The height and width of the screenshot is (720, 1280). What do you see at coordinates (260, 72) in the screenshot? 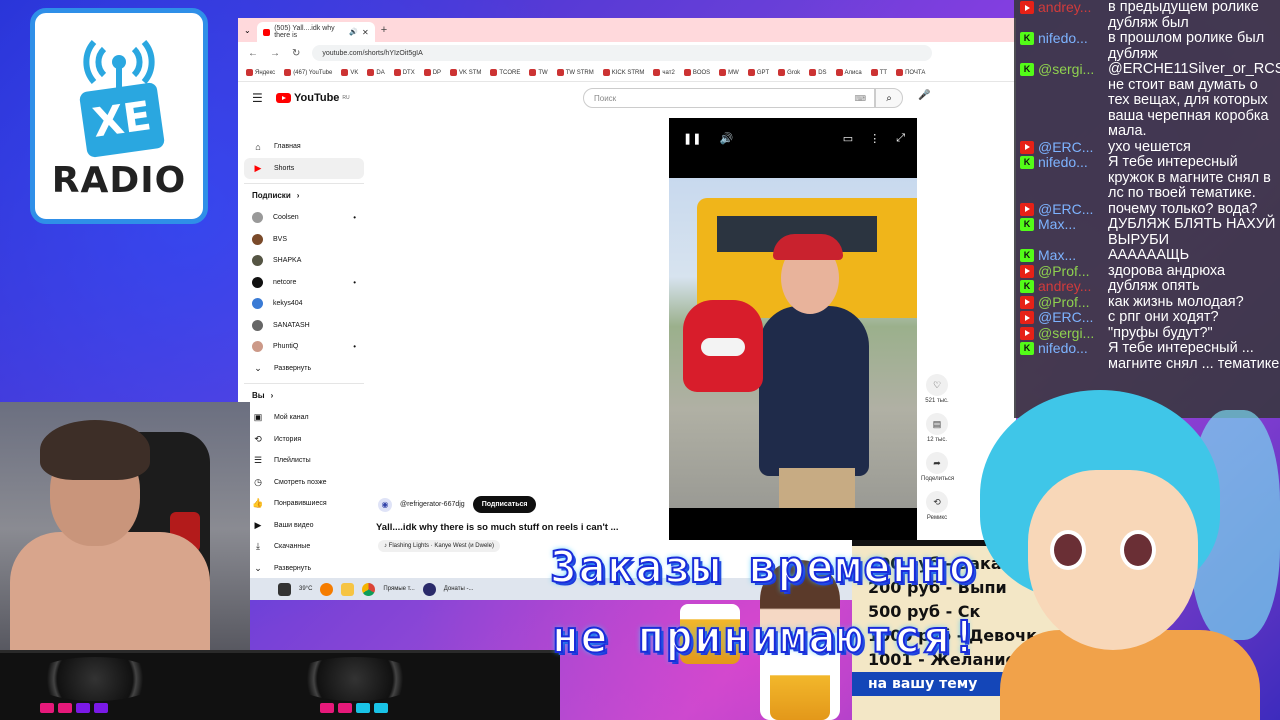
I see `bookmark-item: Яндекс` at bounding box center [260, 72].